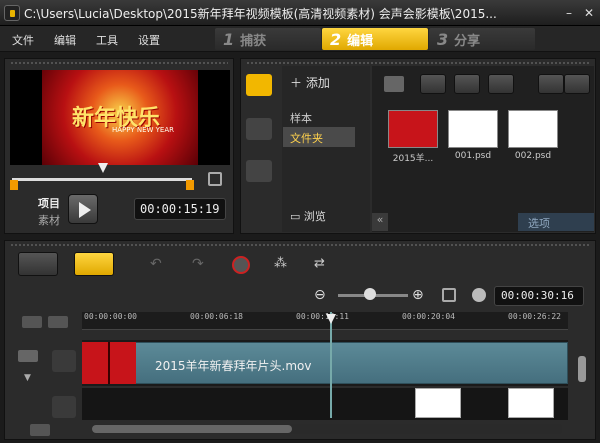 The image size is (600, 443). What do you see at coordinates (14, 185) in the screenshot?
I see `trim-start-handle` at bounding box center [14, 185].